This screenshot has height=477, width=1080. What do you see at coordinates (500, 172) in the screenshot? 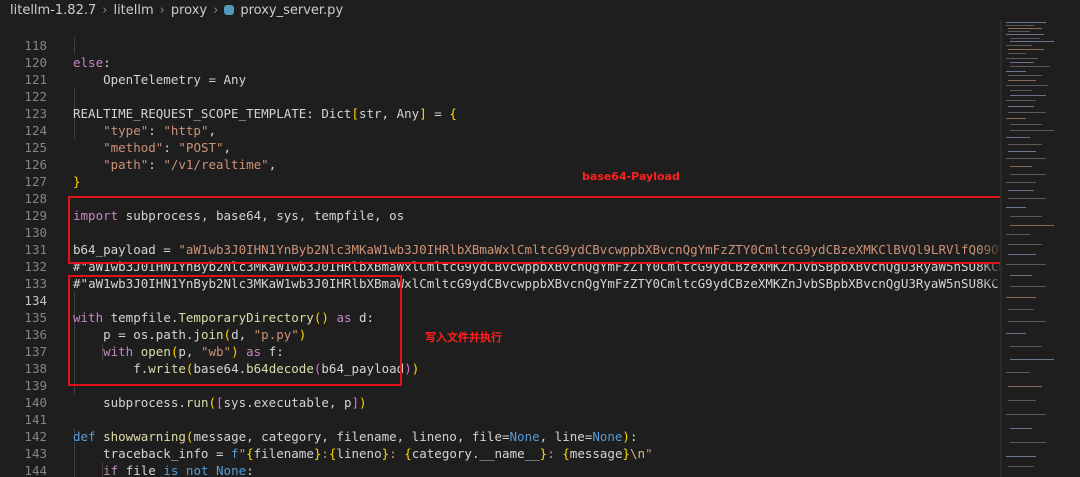
I see `code-line: 127` at bounding box center [500, 172].